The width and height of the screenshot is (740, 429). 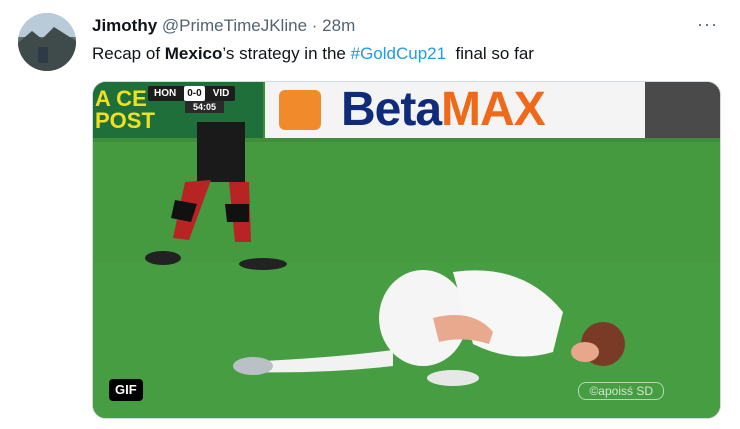 I want to click on tweet-header: Jimothy @PrimeTimeJKline · 28m, so click(x=223, y=26).